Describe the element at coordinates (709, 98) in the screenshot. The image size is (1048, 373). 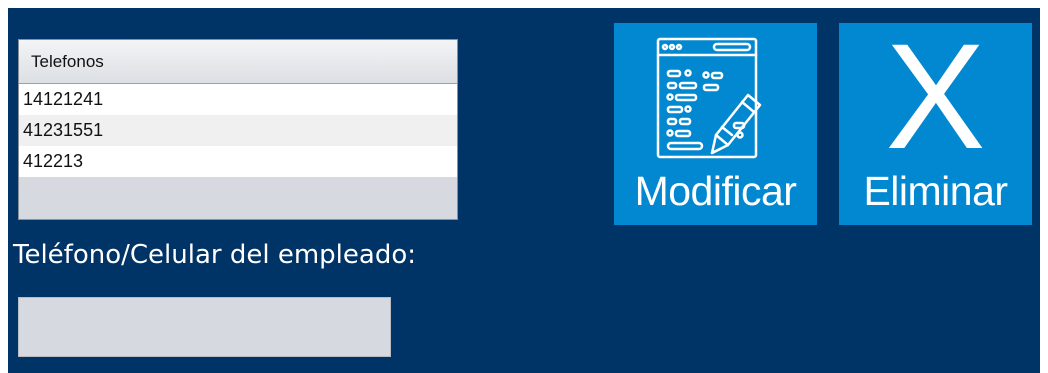
I see `code-window-edit-icon` at that location.